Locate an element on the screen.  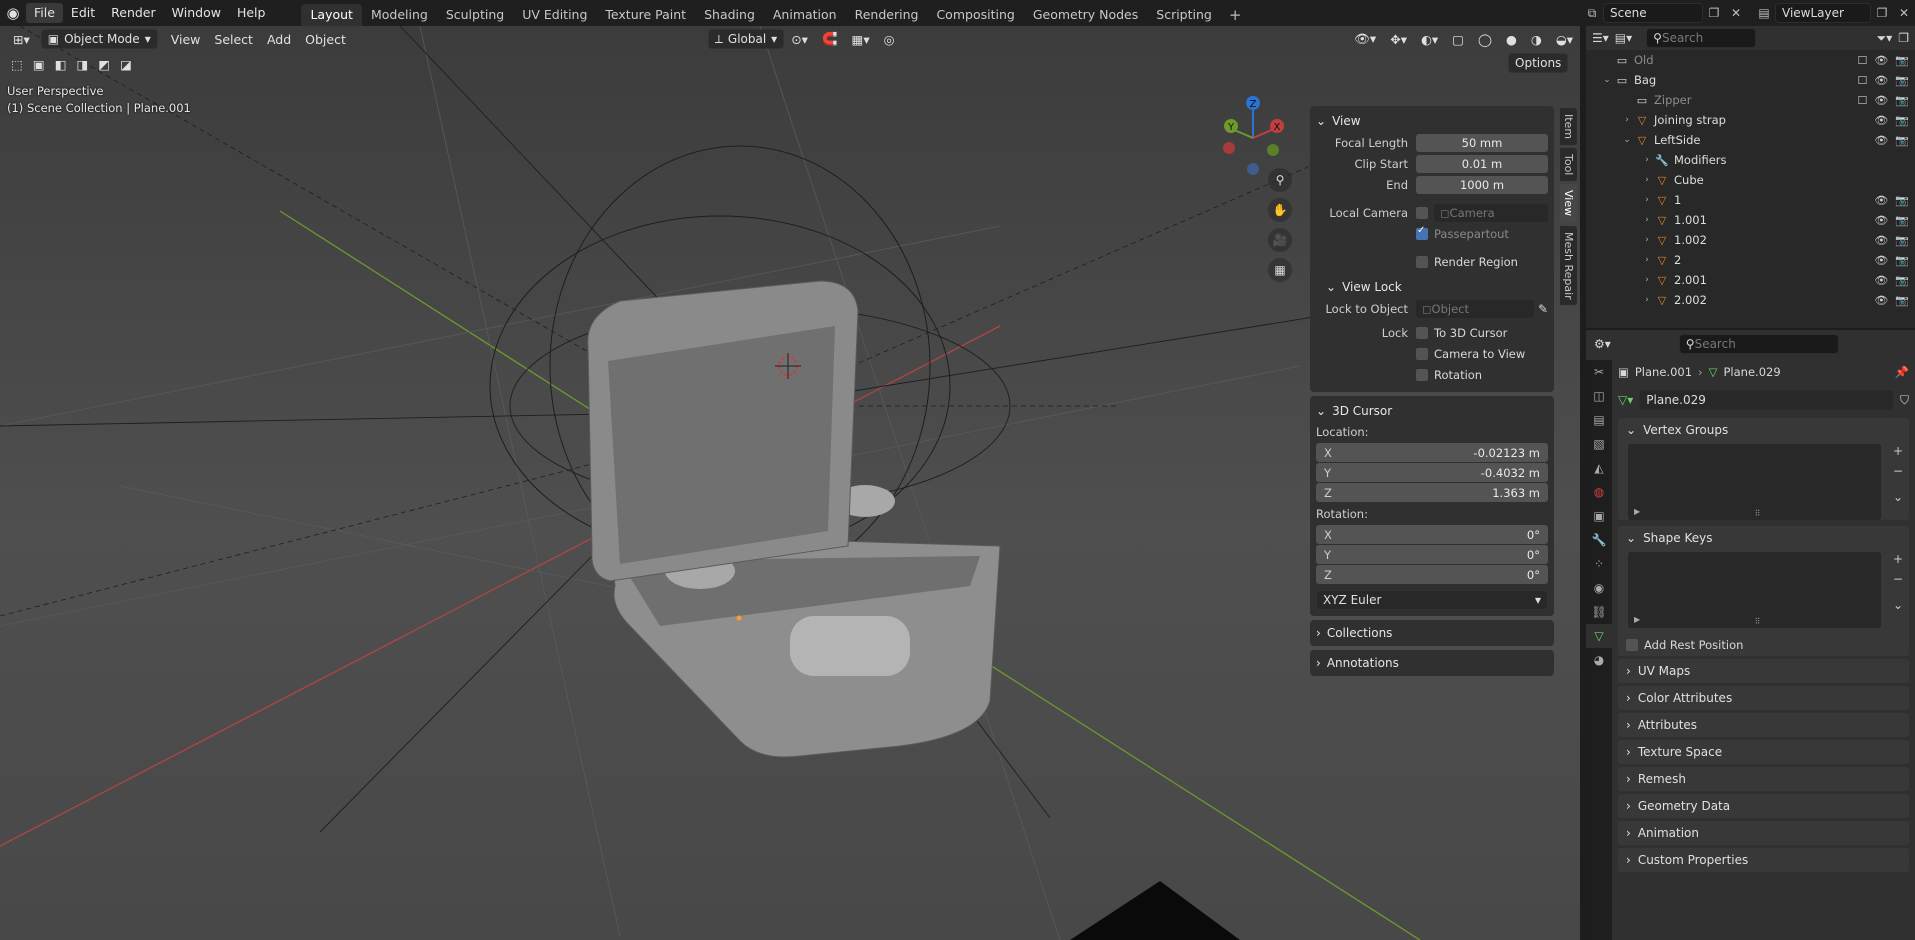
shape-keys-header: ⌄ Shape Keys is located at coordinates (1763, 538).